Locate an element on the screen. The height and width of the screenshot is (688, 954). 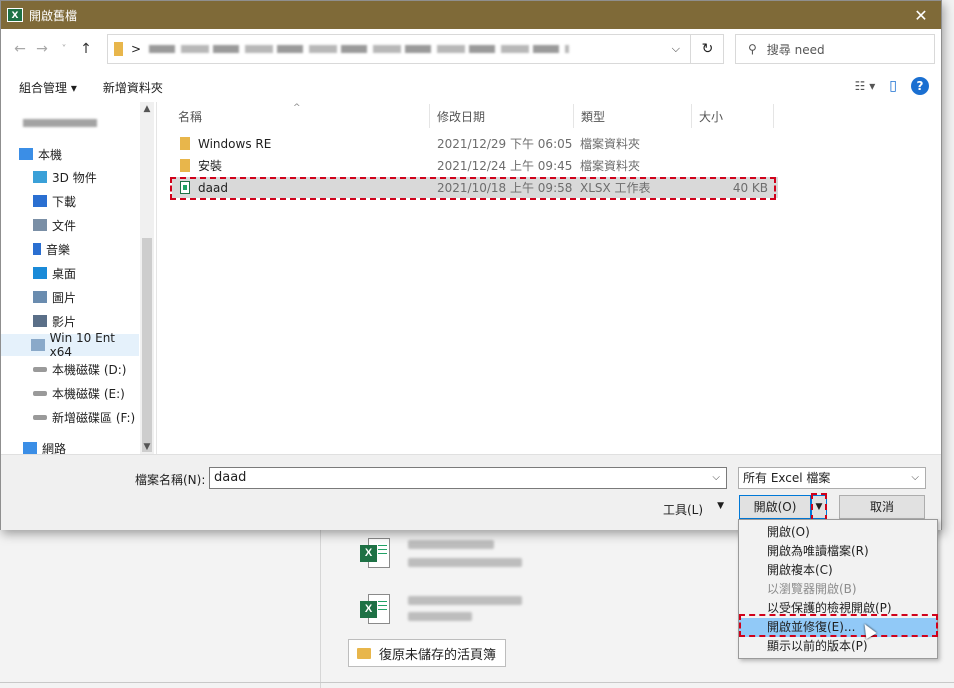
sidebar-item-3: 文件 is located at coordinates (70, 225).